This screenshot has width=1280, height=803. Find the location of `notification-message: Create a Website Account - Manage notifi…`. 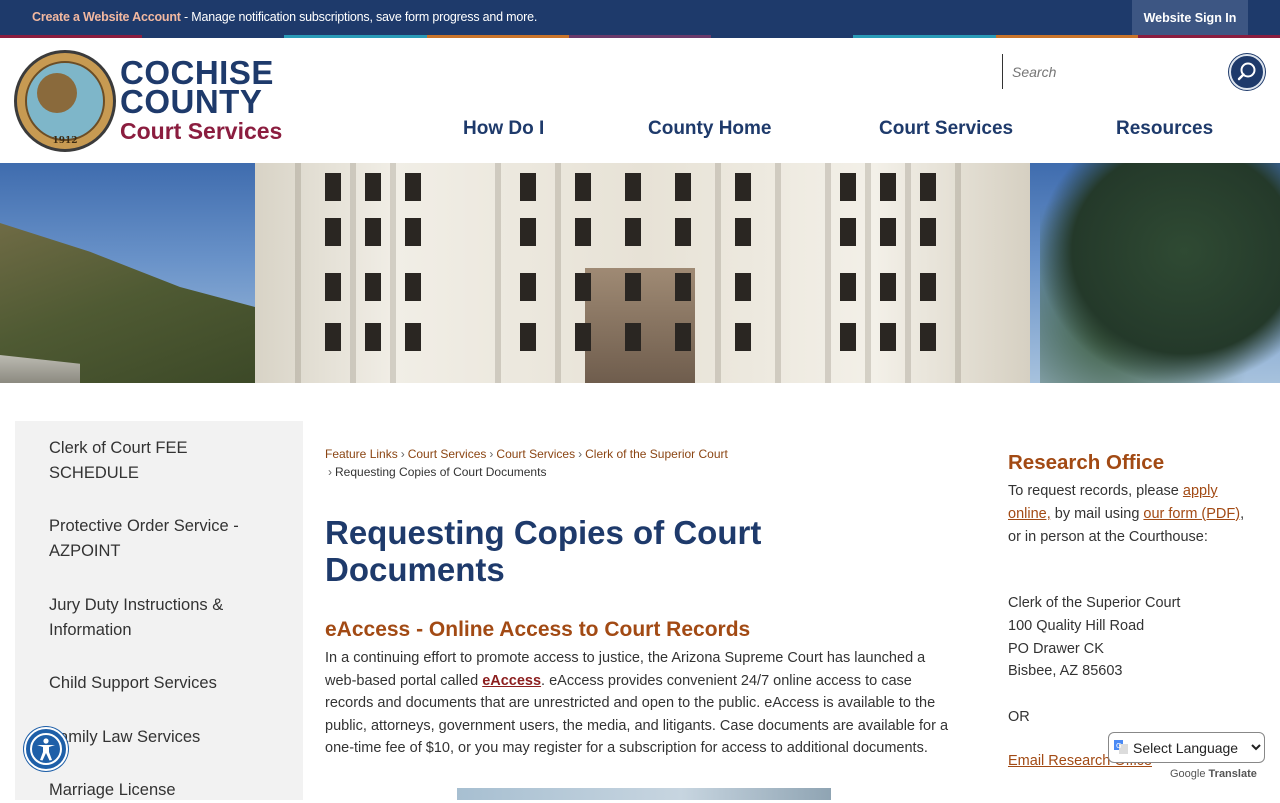

notification-message: Create a Website Account - Manage notifi… is located at coordinates (284, 17).